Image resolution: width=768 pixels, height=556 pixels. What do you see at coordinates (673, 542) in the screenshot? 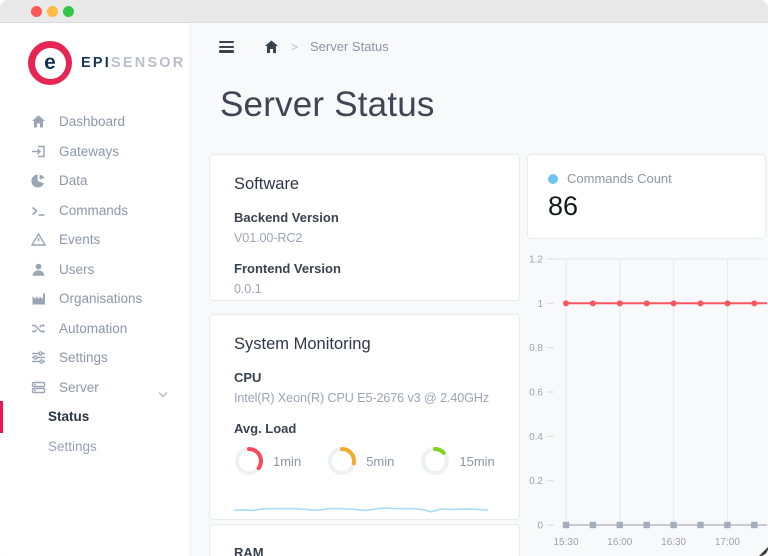
I see `svg-text: 16:30` at bounding box center [673, 542].